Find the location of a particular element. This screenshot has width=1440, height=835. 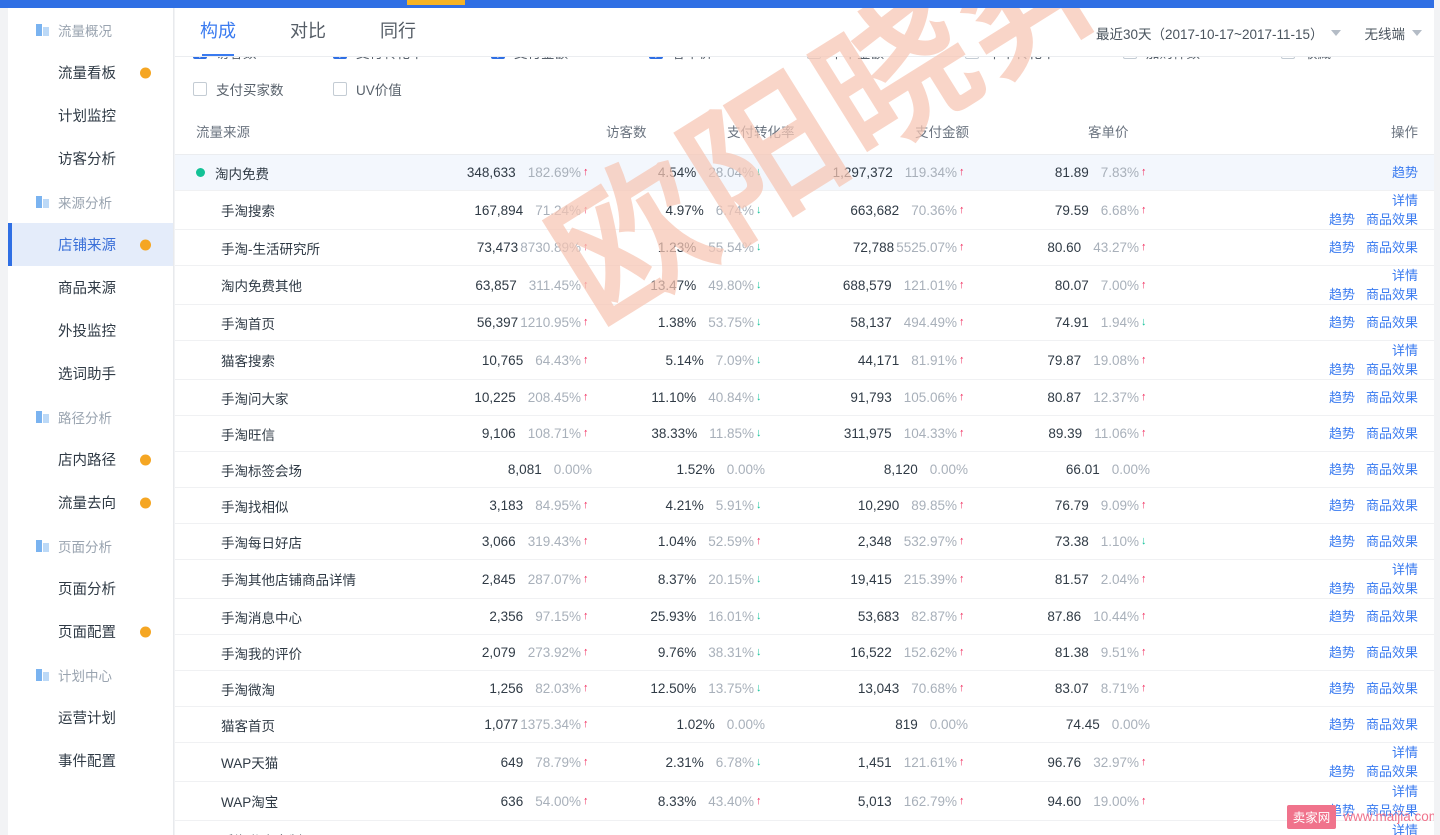

metric-checkbox-row1-7: 收藏 is located at coordinates (1360, 59).